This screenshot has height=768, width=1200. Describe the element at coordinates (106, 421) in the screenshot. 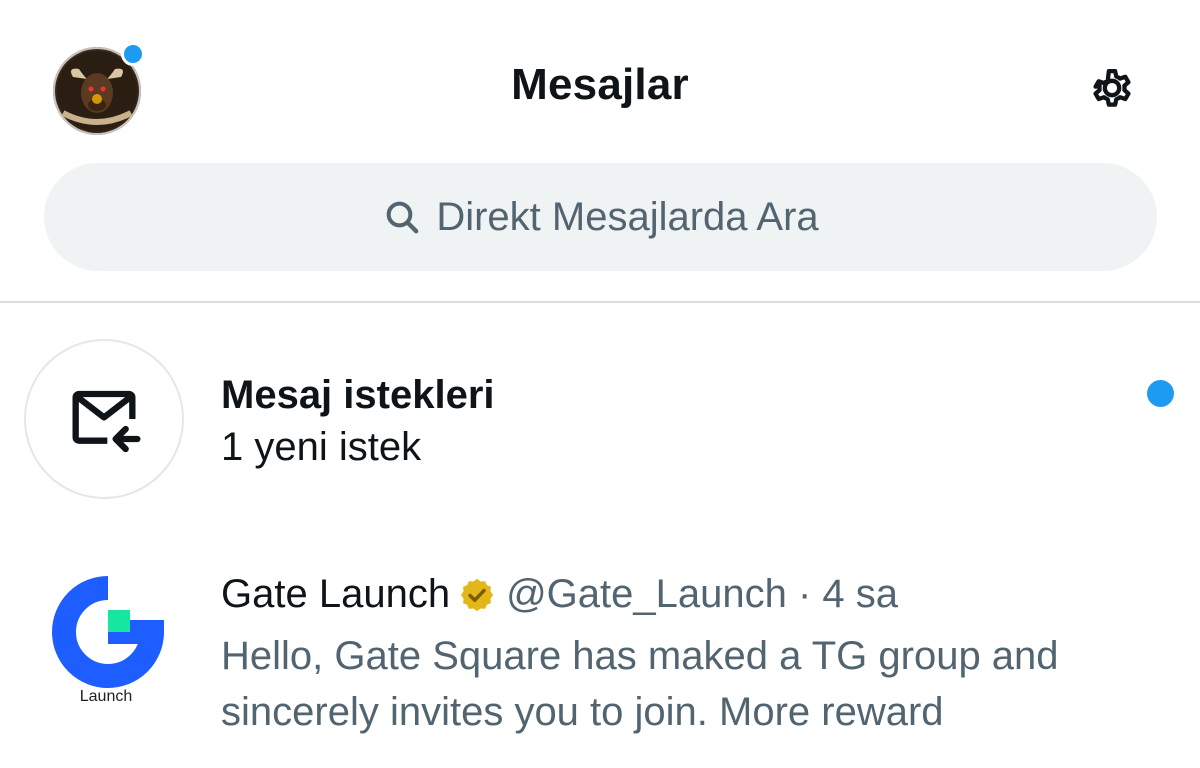

I see `mail-incoming-icon` at that location.